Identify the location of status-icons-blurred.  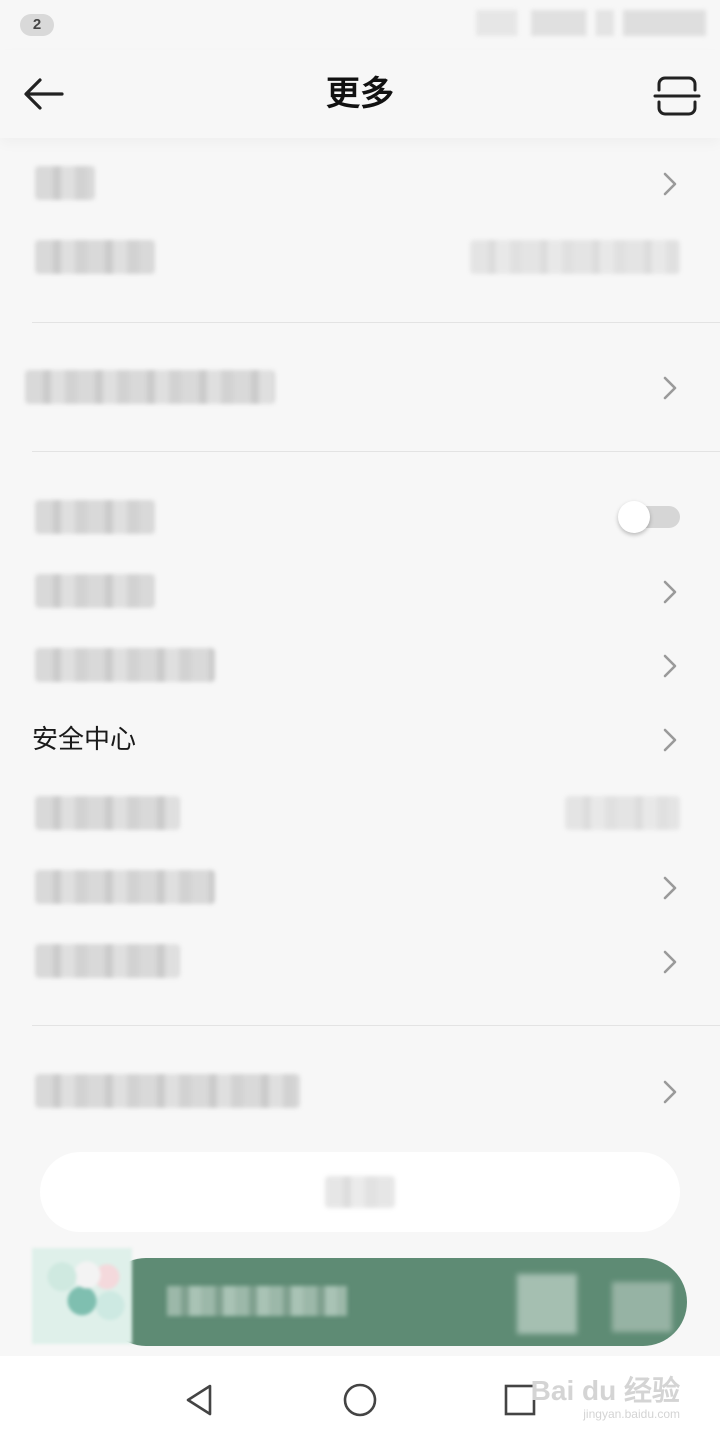
(591, 23).